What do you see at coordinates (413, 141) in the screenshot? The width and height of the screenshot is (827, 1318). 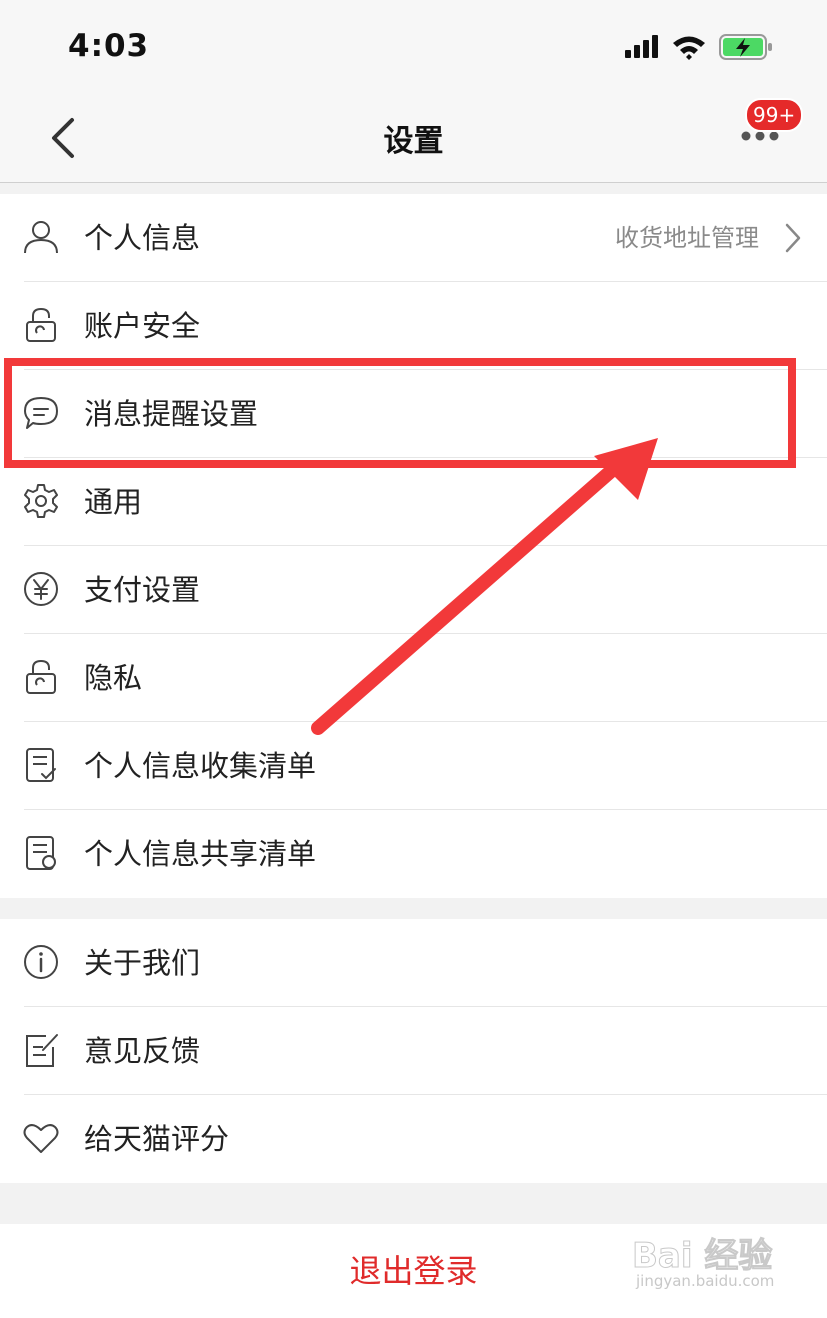 I see `page-title: 设置` at bounding box center [413, 141].